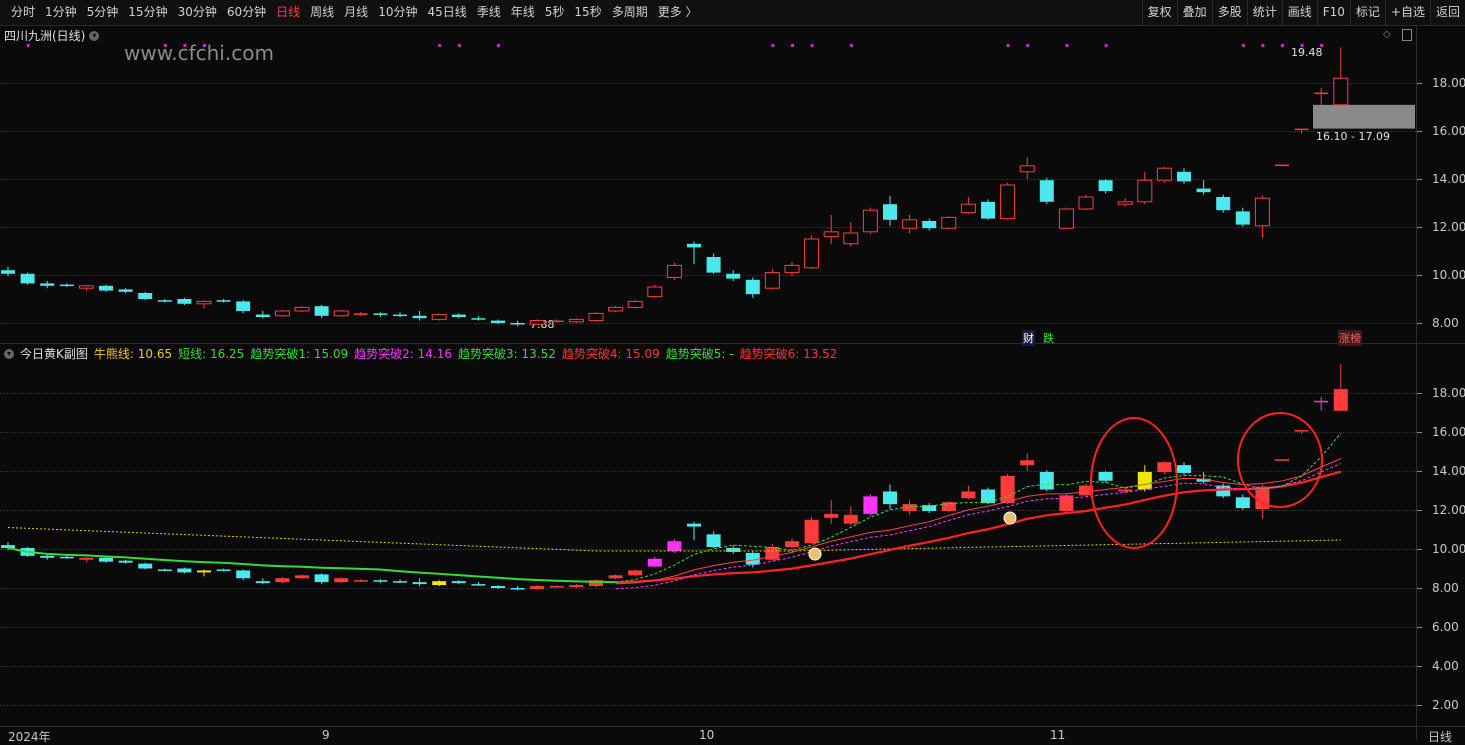 This screenshot has width=1465, height=745. I want to click on money-bag-icon, so click(815, 554).